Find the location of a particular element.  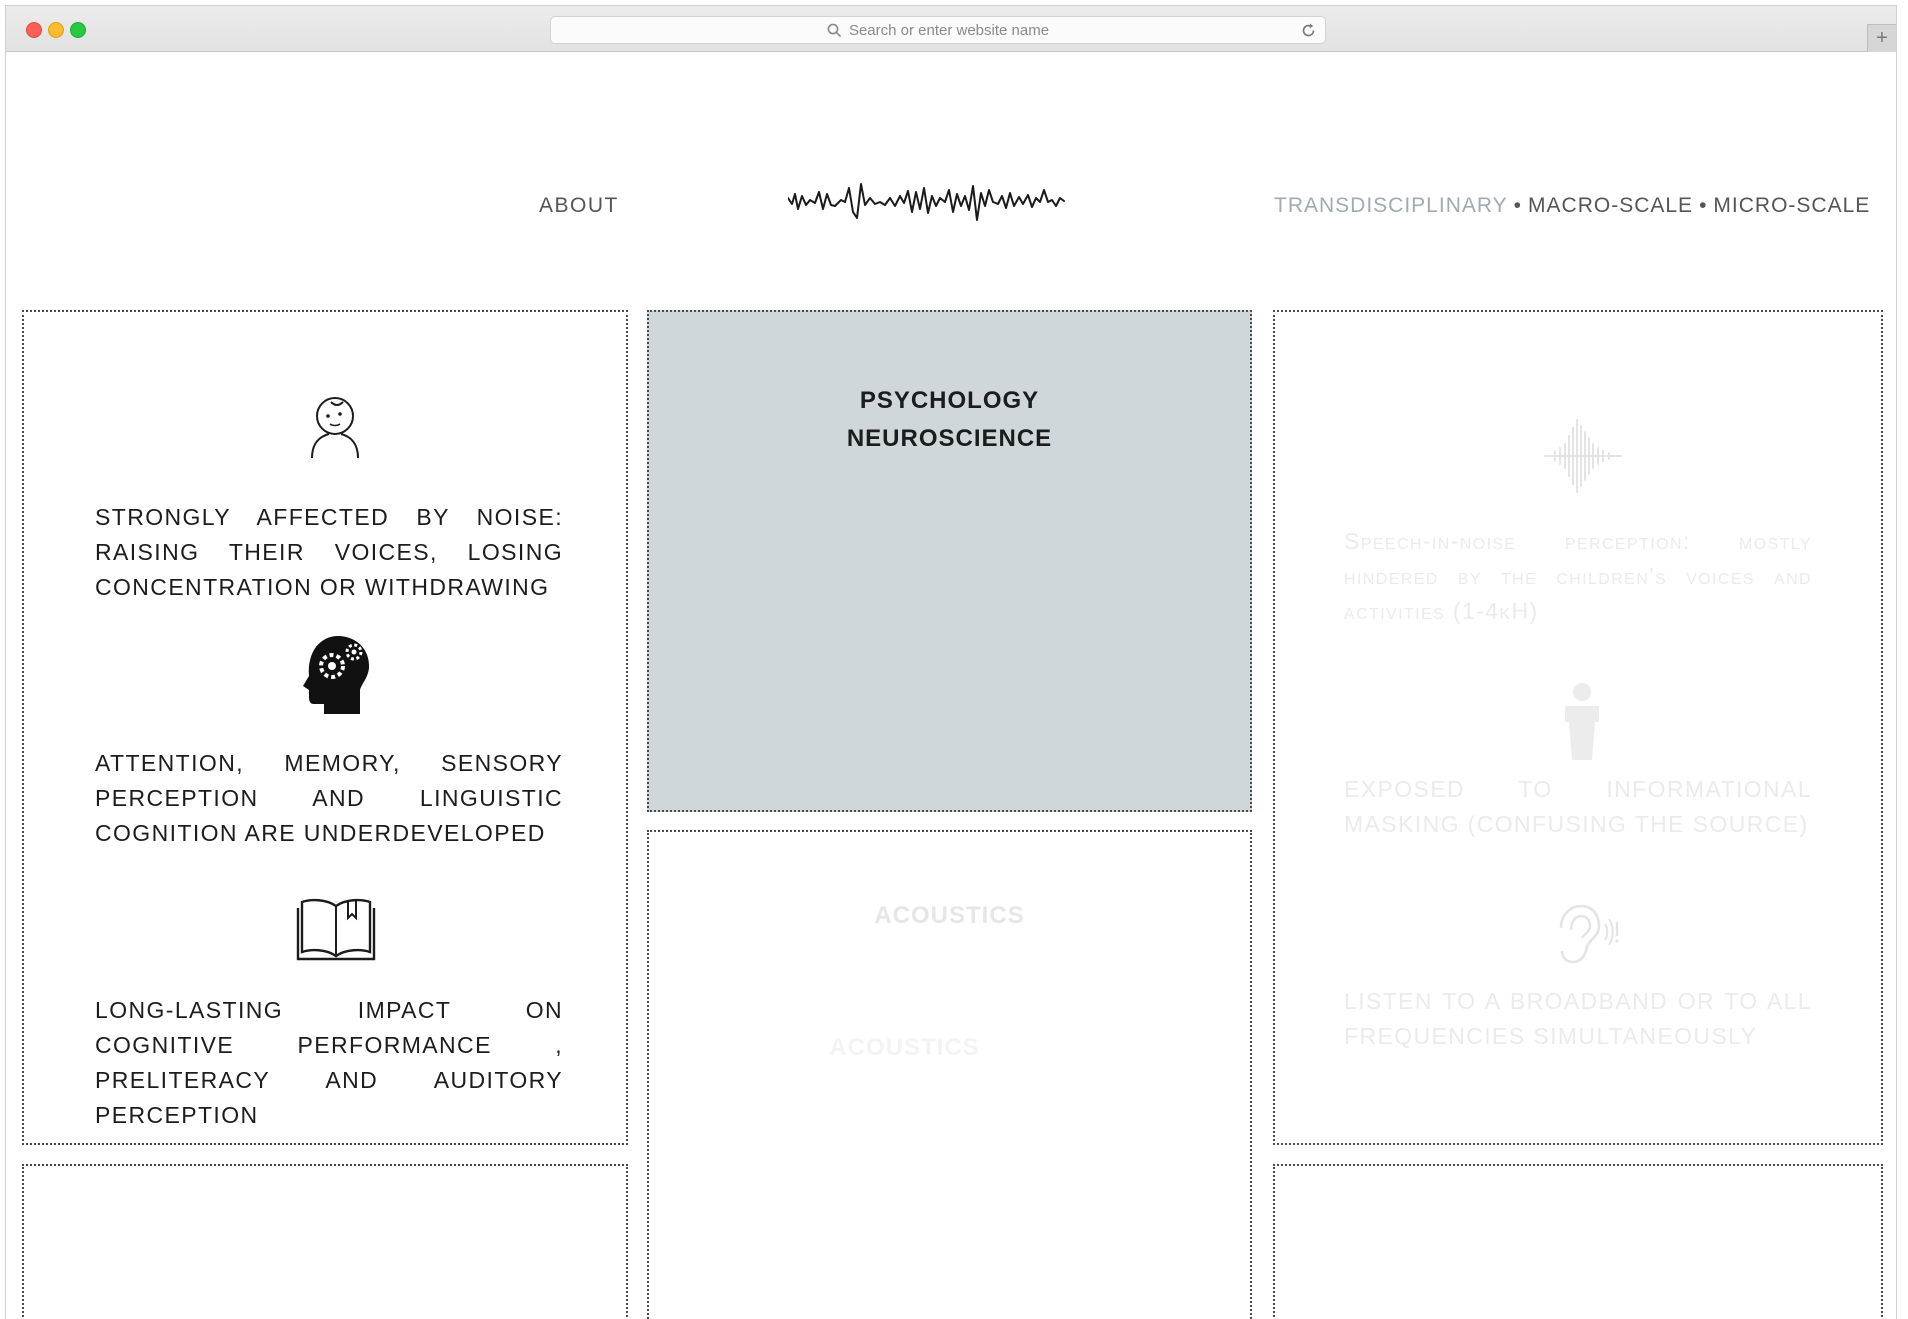

browser-toolbar: Search or enter website name + is located at coordinates (951, 29).